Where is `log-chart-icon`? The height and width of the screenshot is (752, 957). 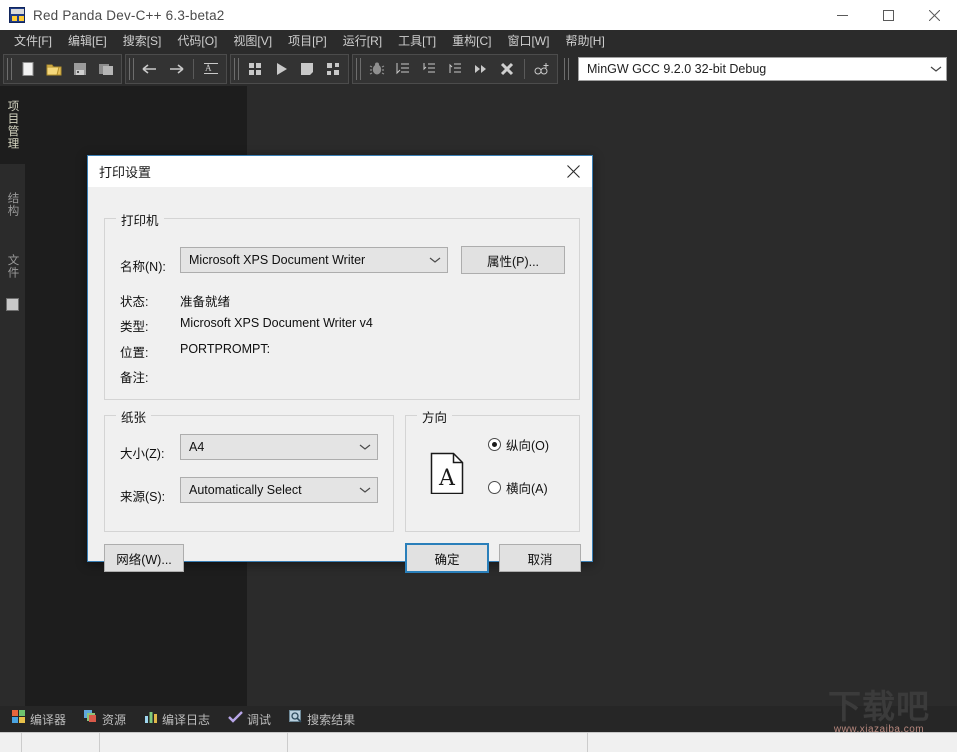
log-chart-icon is located at coordinates (151, 719).